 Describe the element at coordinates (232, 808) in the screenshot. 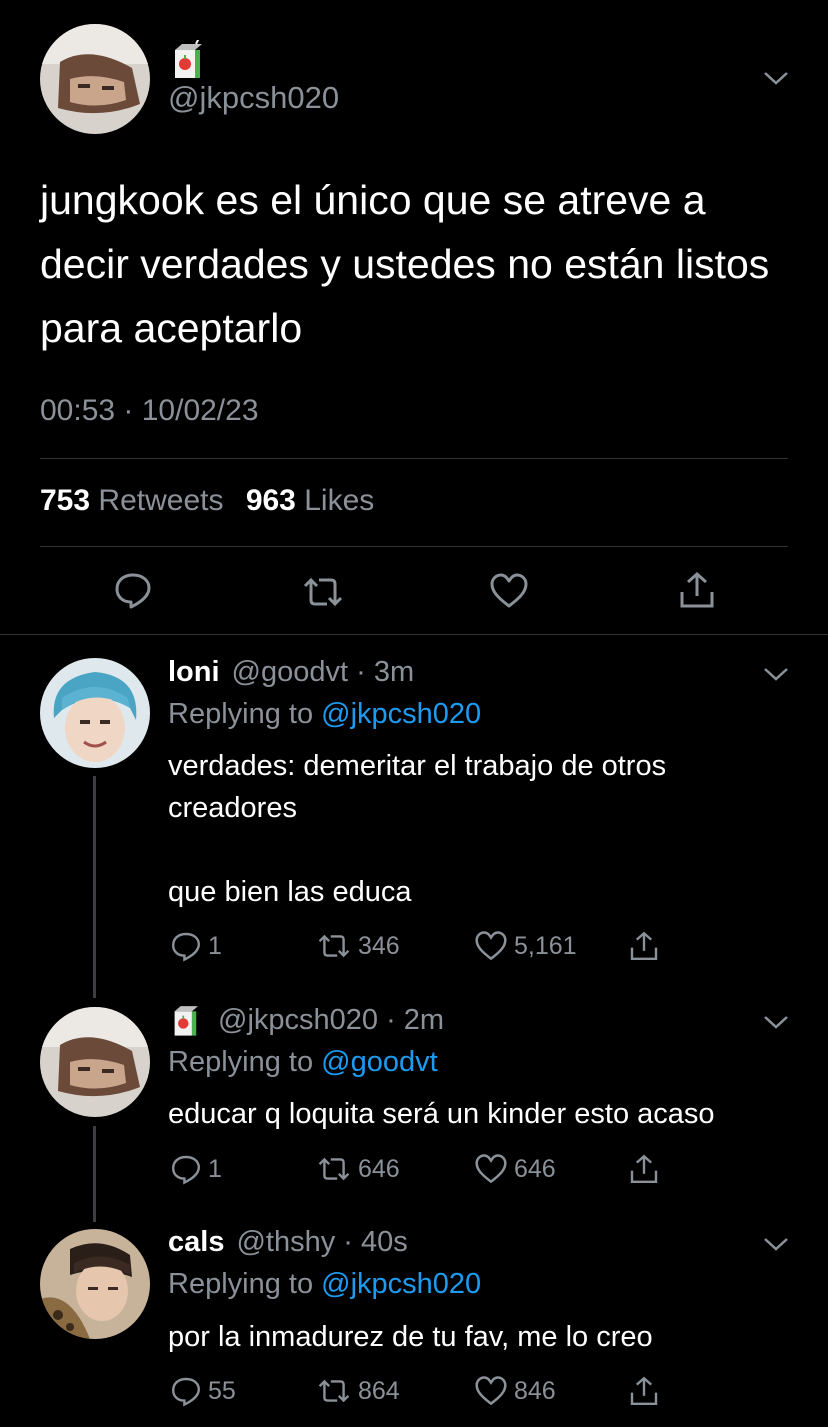

I see `reply-text-line: creadores` at that location.